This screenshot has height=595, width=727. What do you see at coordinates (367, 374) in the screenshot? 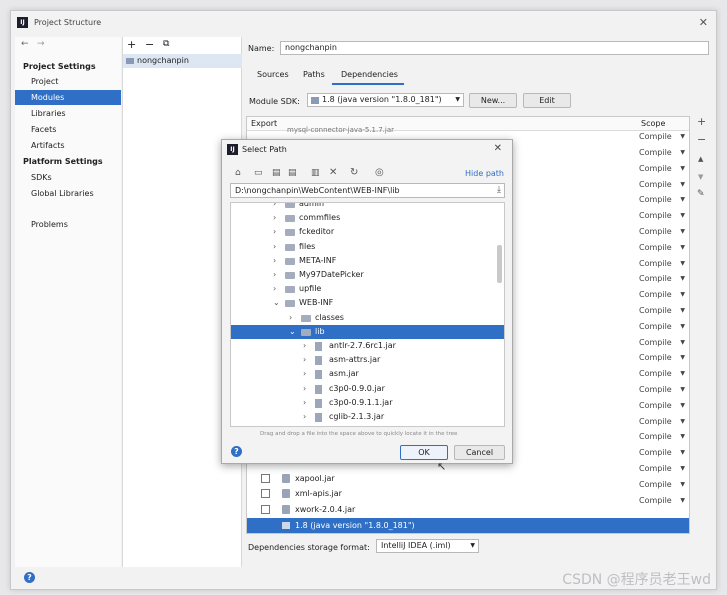
I see `tree-node-asm-jar: › asm.jar` at bounding box center [367, 374].